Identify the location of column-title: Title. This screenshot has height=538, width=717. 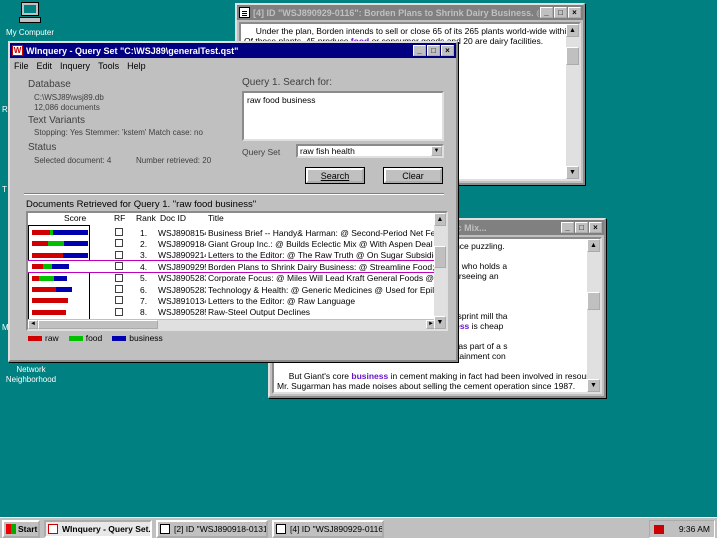
(216, 218).